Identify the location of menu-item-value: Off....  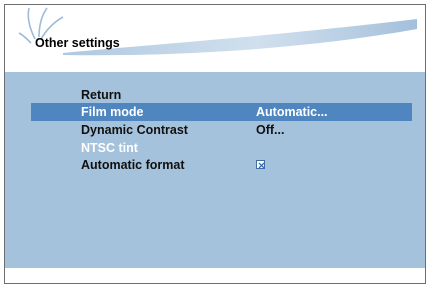
(270, 130).